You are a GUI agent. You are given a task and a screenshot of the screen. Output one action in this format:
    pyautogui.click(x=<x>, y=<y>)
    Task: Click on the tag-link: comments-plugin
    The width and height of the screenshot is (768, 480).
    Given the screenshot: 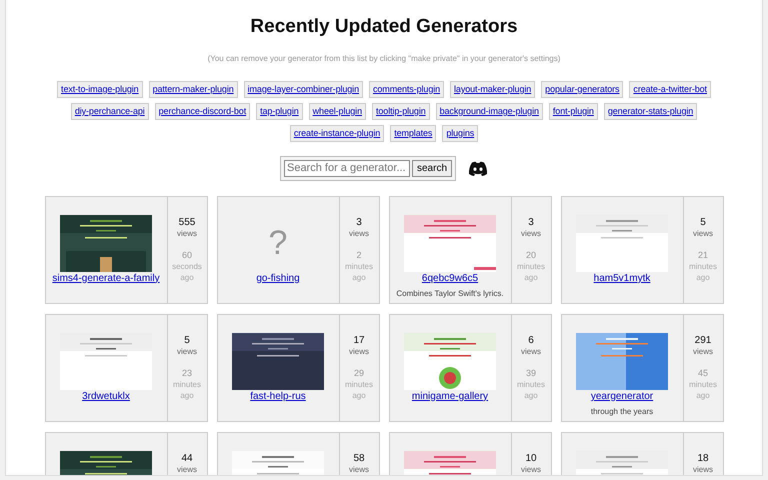 What is the action you would take?
    pyautogui.click(x=406, y=89)
    